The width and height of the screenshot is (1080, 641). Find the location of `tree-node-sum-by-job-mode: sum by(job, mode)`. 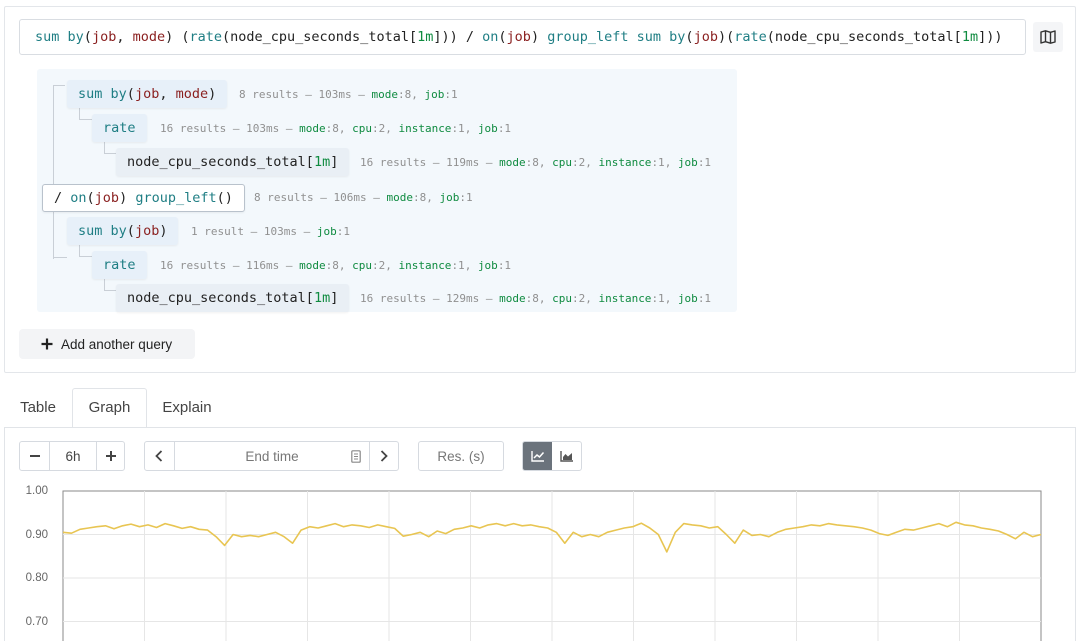

tree-node-sum-by-job-mode: sum by(job, mode) is located at coordinates (147, 94).